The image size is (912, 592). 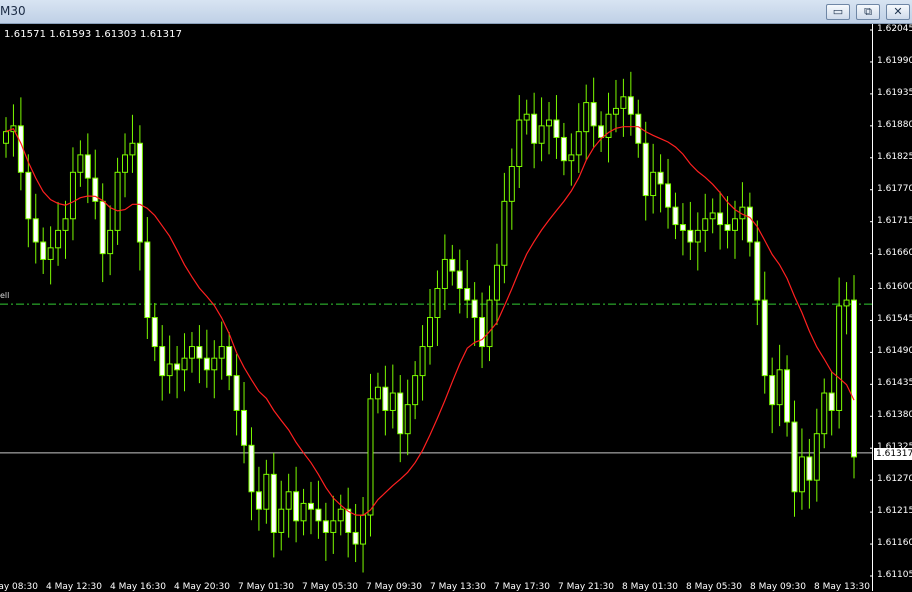 What do you see at coordinates (894, 543) in the screenshot?
I see `y-tick-label: 1.61160` at bounding box center [894, 543].